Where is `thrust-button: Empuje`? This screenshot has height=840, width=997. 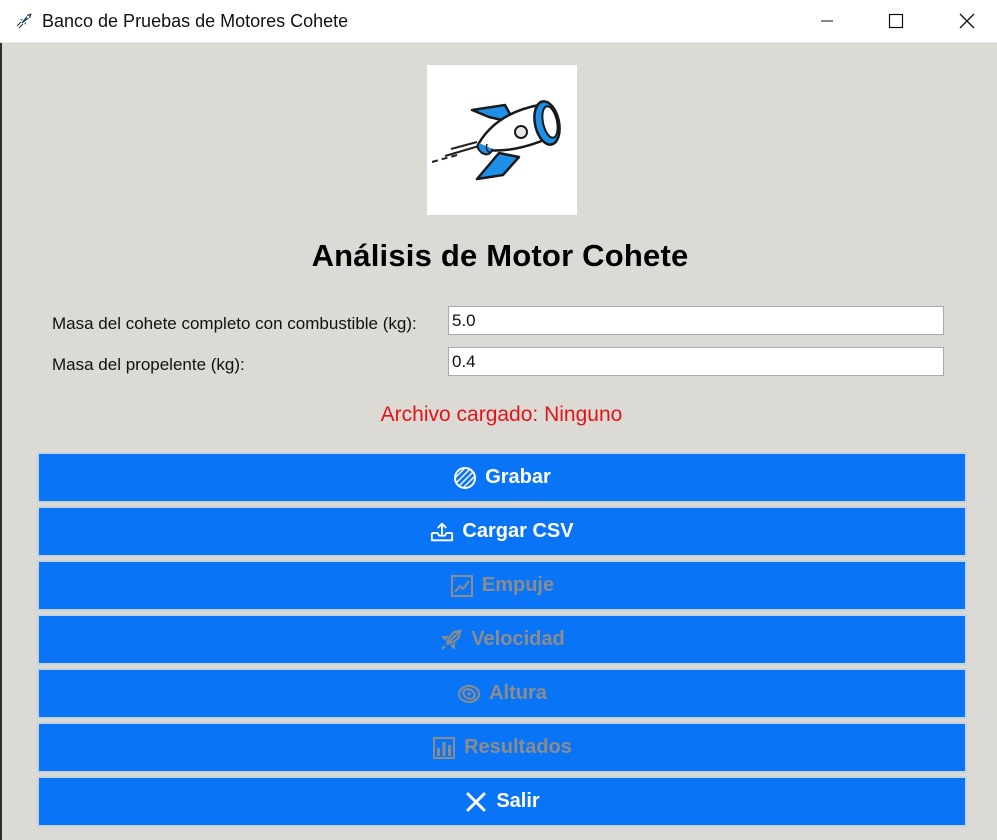
thrust-button: Empuje is located at coordinates (502, 585).